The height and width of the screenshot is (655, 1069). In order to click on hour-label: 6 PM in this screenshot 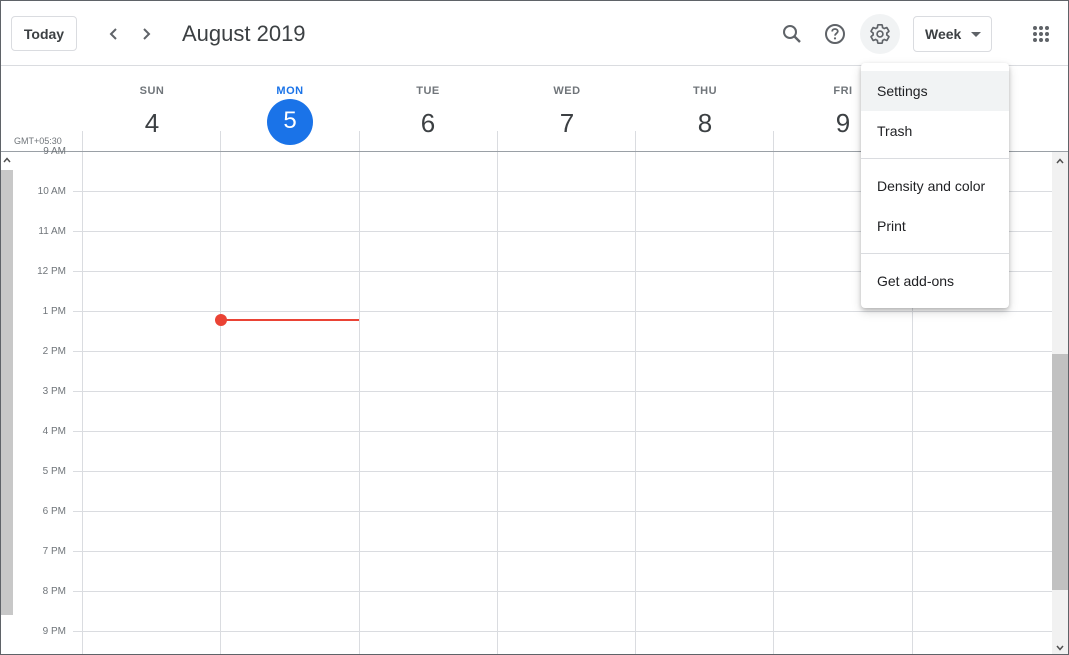, I will do `click(54, 511)`.